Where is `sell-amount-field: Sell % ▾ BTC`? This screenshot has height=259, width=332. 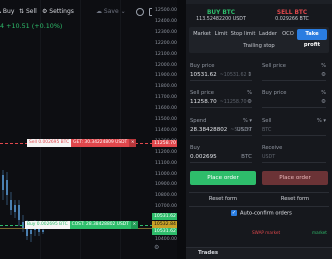
sell-amount-field: Sell % ▾ BTC is located at coordinates (294, 127).